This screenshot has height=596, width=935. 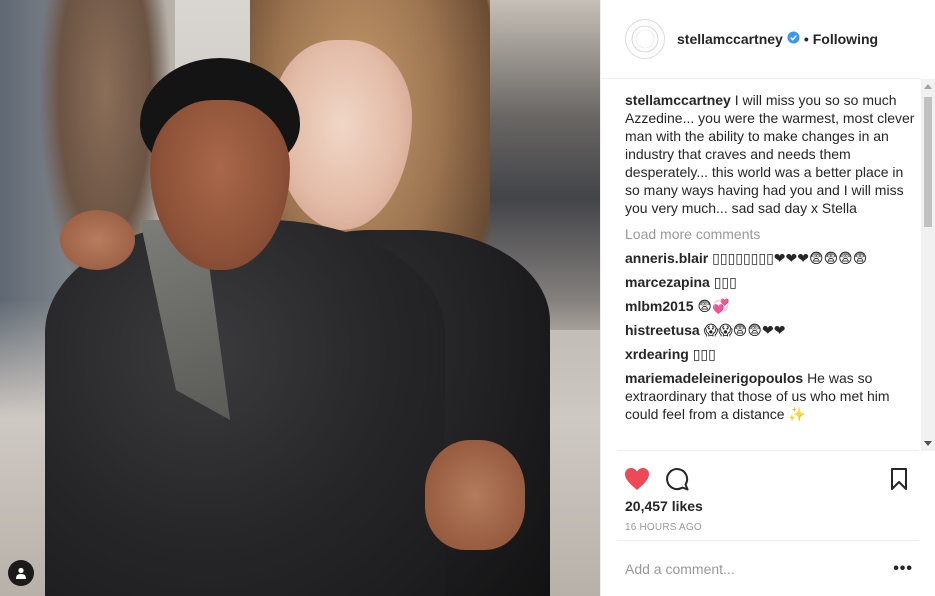 What do you see at coordinates (645, 39) in the screenshot?
I see `avatar` at bounding box center [645, 39].